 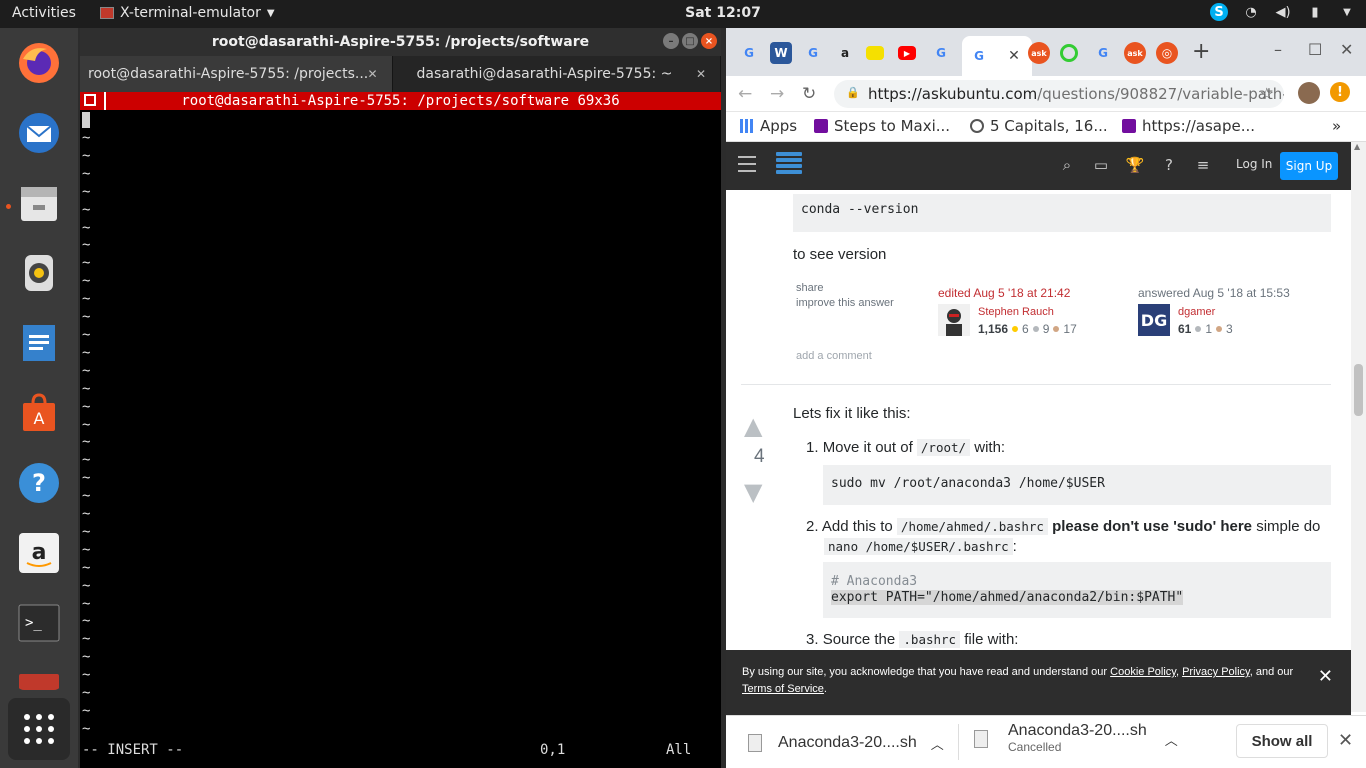 What do you see at coordinates (1358, 390) in the screenshot?
I see `scrollbar-thumb` at bounding box center [1358, 390].